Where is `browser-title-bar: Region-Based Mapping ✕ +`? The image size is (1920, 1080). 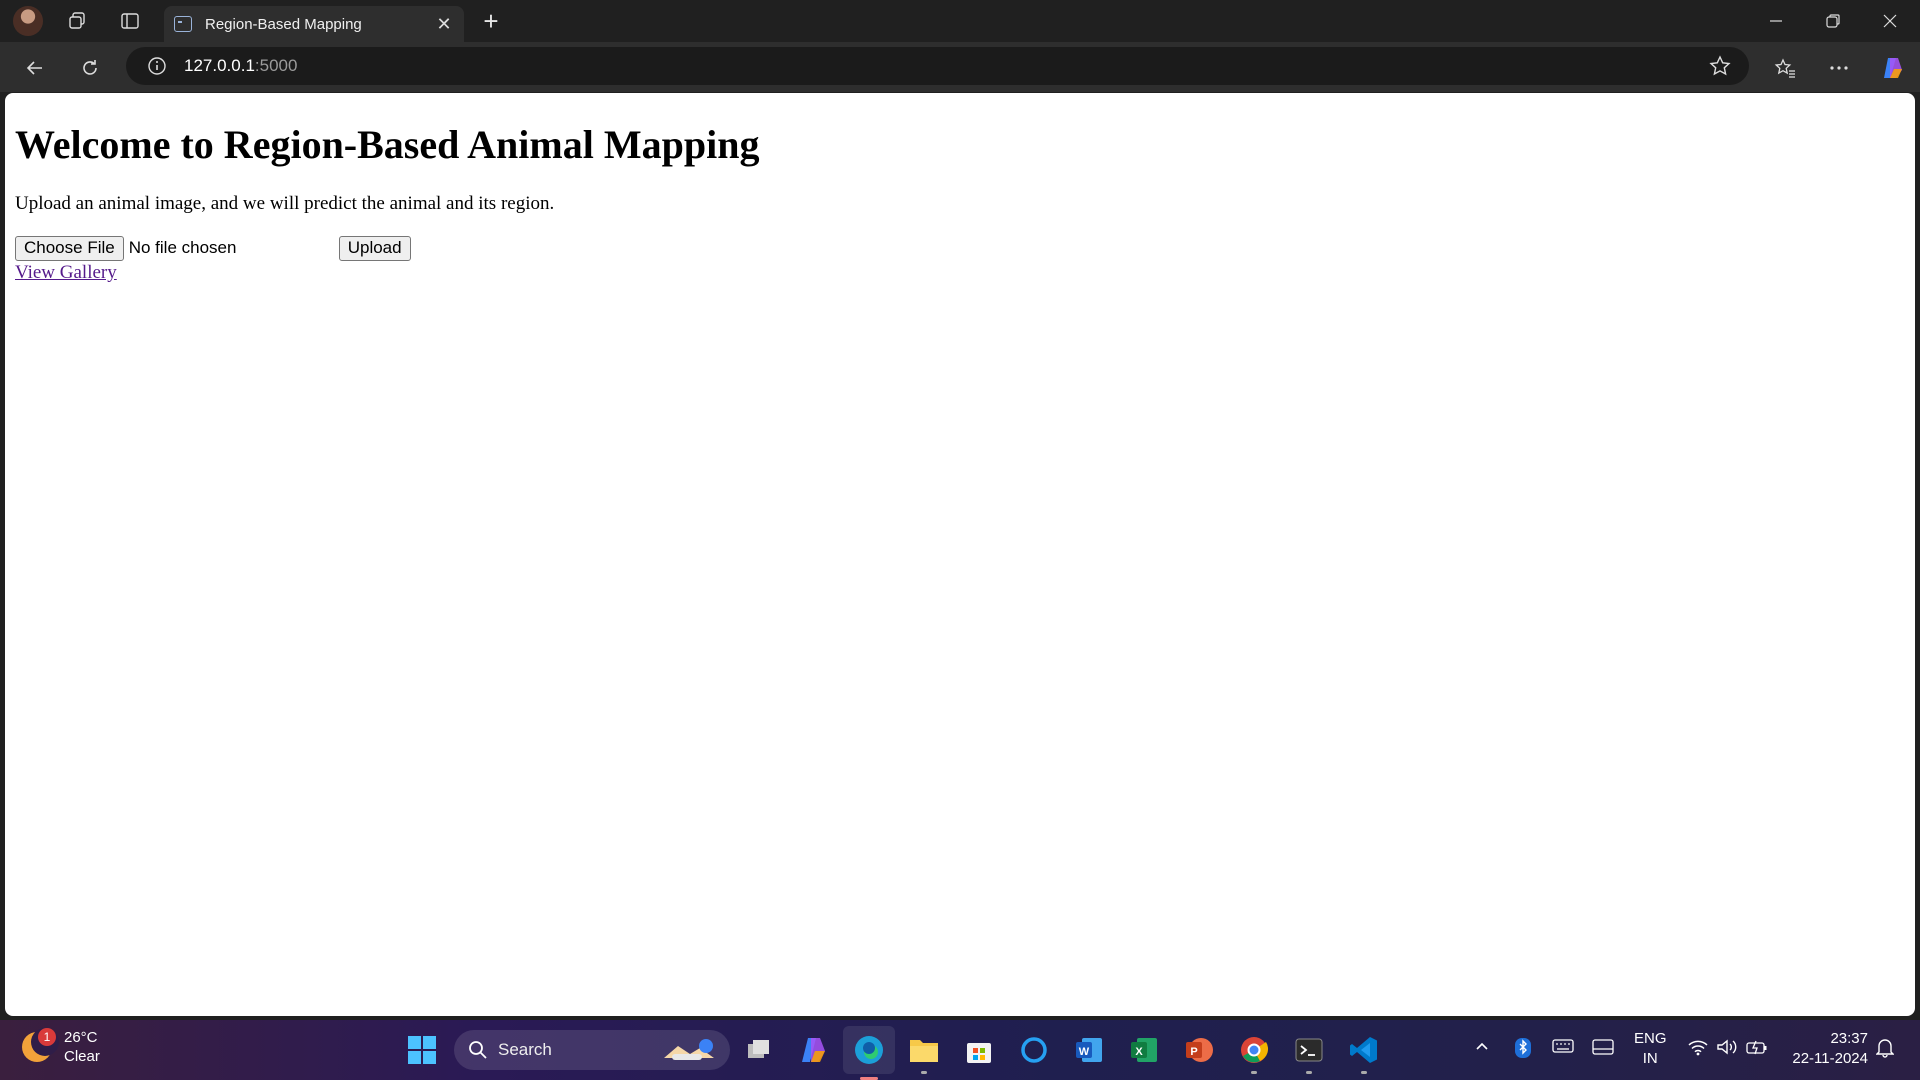 browser-title-bar: Region-Based Mapping ✕ + is located at coordinates (960, 21).